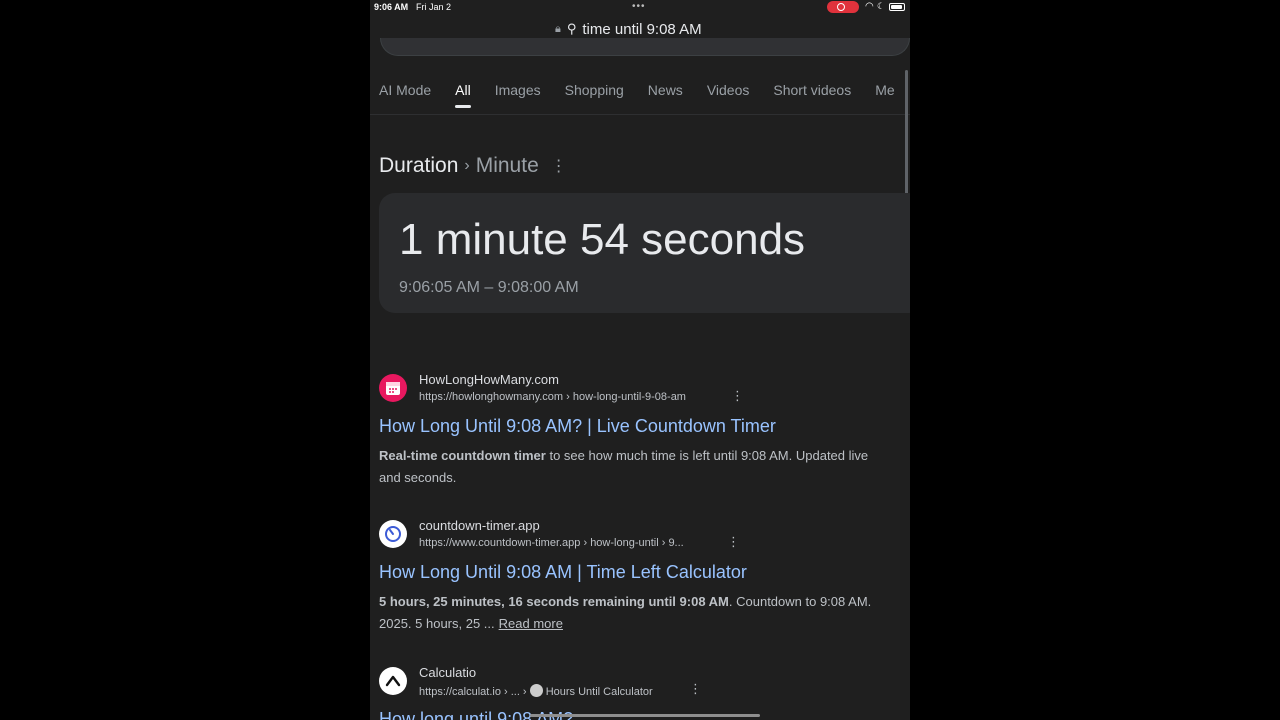  What do you see at coordinates (599, 692) in the screenshot?
I see `site-url-suffix: Hours Until Calculator` at bounding box center [599, 692].